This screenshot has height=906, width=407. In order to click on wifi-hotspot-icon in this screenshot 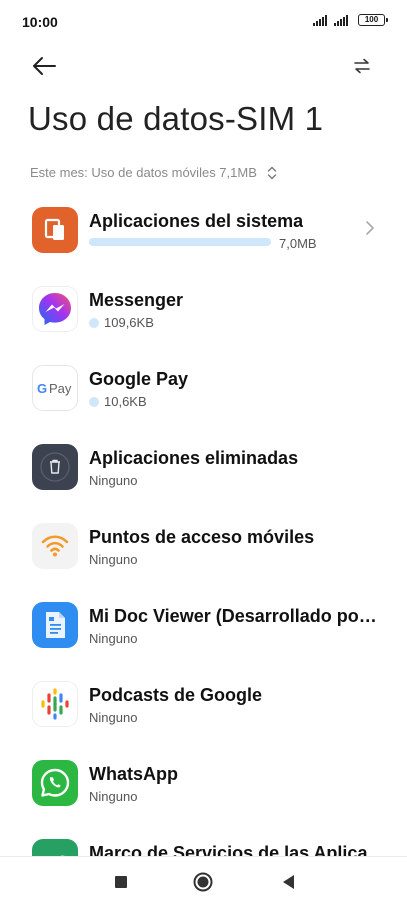, I will do `click(55, 546)`.